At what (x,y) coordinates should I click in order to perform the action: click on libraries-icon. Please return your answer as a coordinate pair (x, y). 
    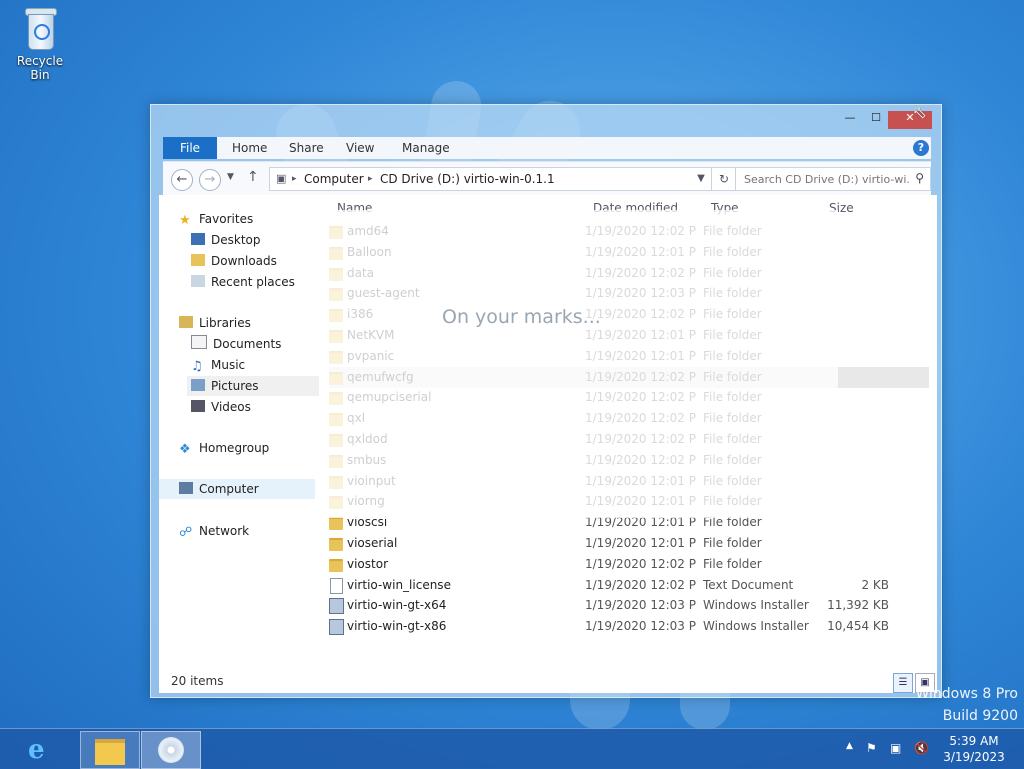
    Looking at the image, I should click on (186, 322).